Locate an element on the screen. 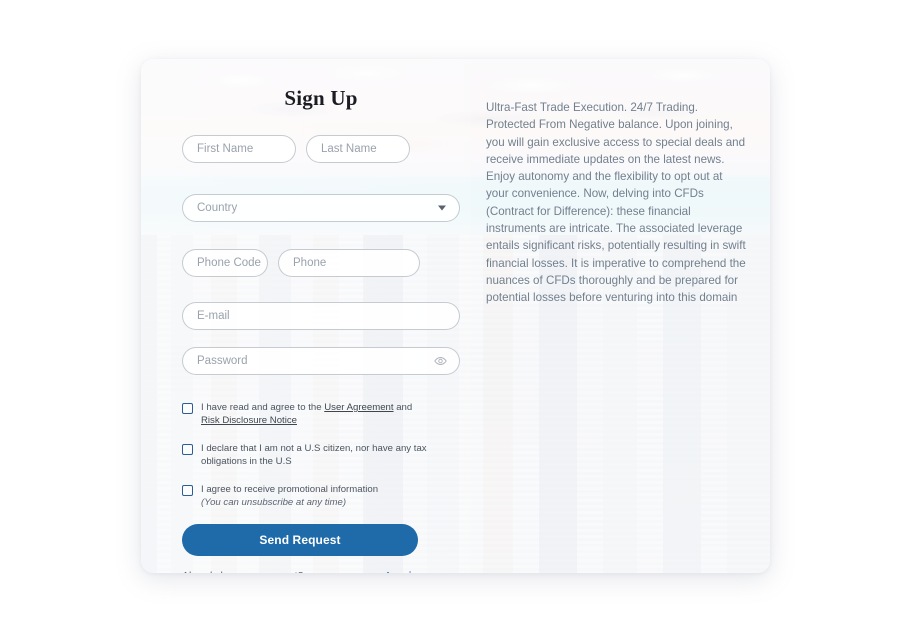  consent-text-before: I have read and agree to the is located at coordinates (263, 407).